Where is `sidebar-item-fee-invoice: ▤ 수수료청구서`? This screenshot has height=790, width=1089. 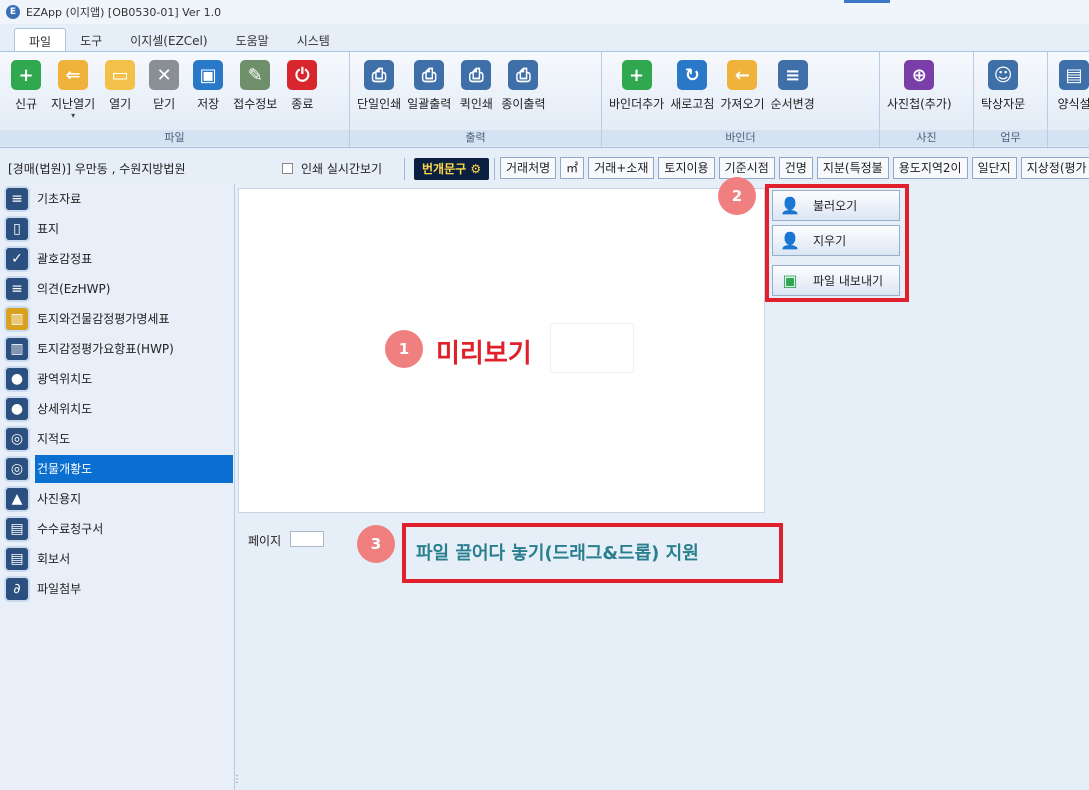 sidebar-item-fee-invoice: ▤ 수수료청구서 is located at coordinates (118, 529).